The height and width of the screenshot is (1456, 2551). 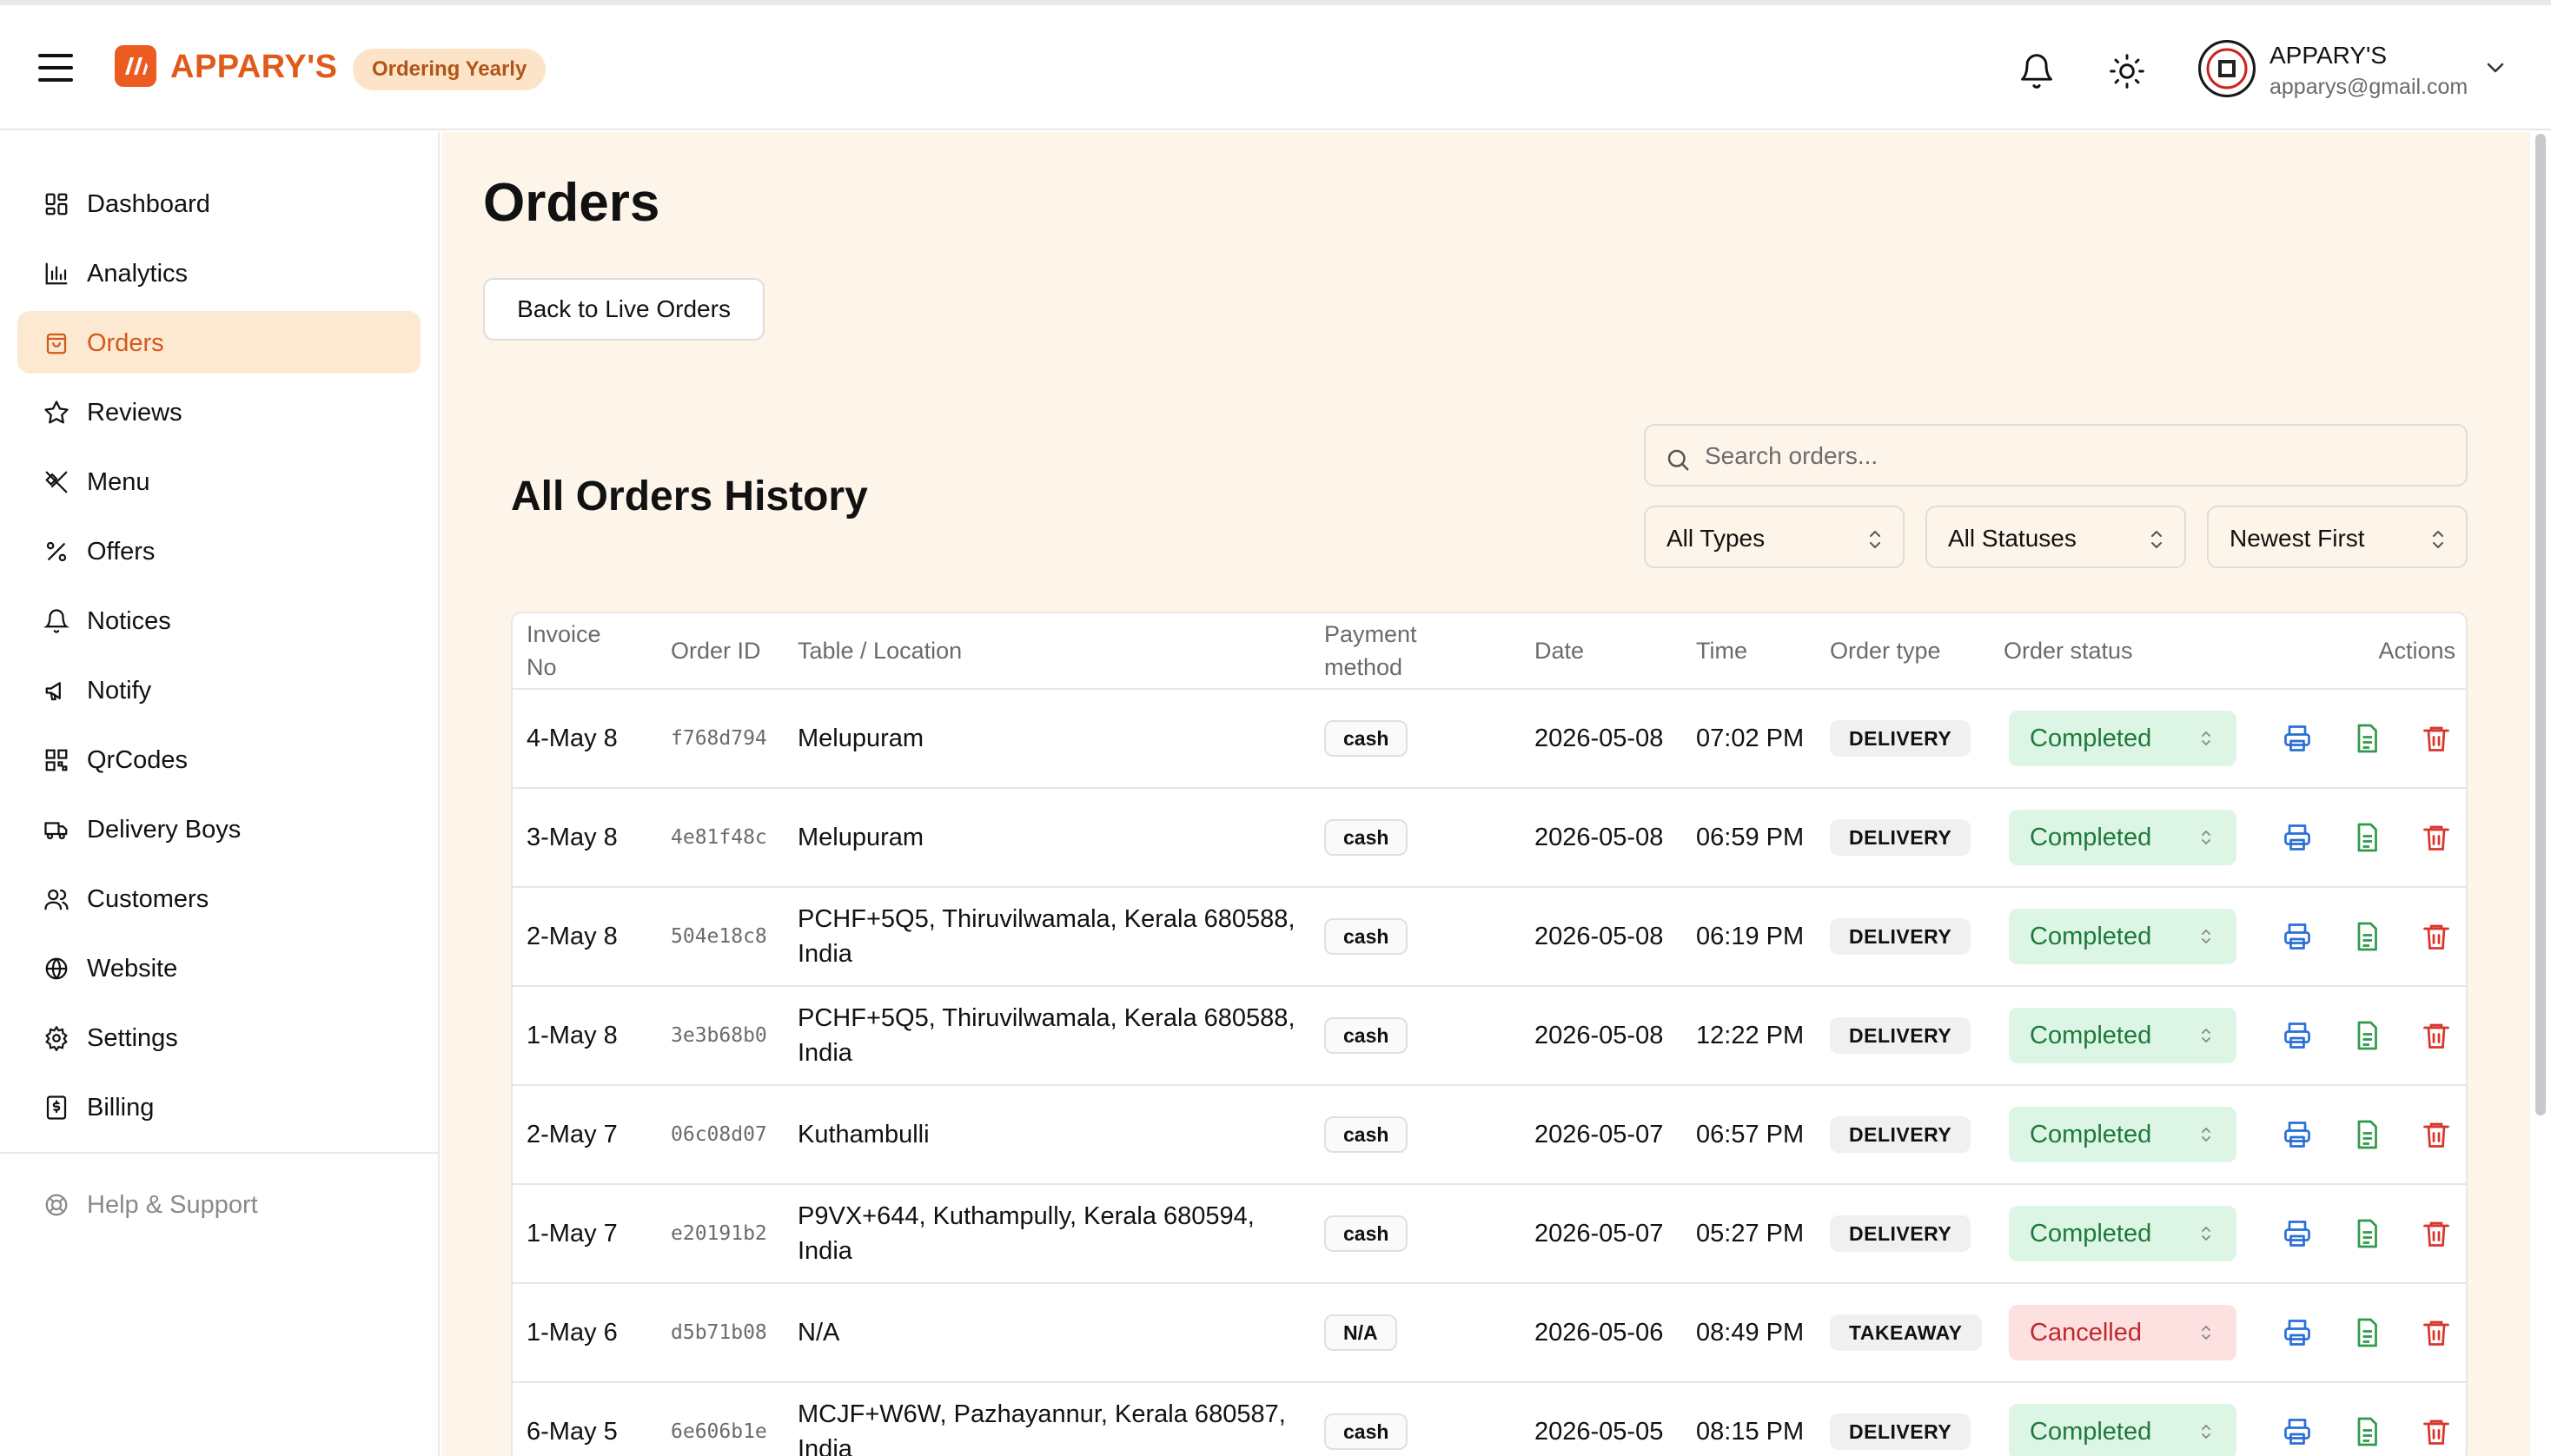 I want to click on sidebar-item-analytics: Analytics, so click(x=219, y=273).